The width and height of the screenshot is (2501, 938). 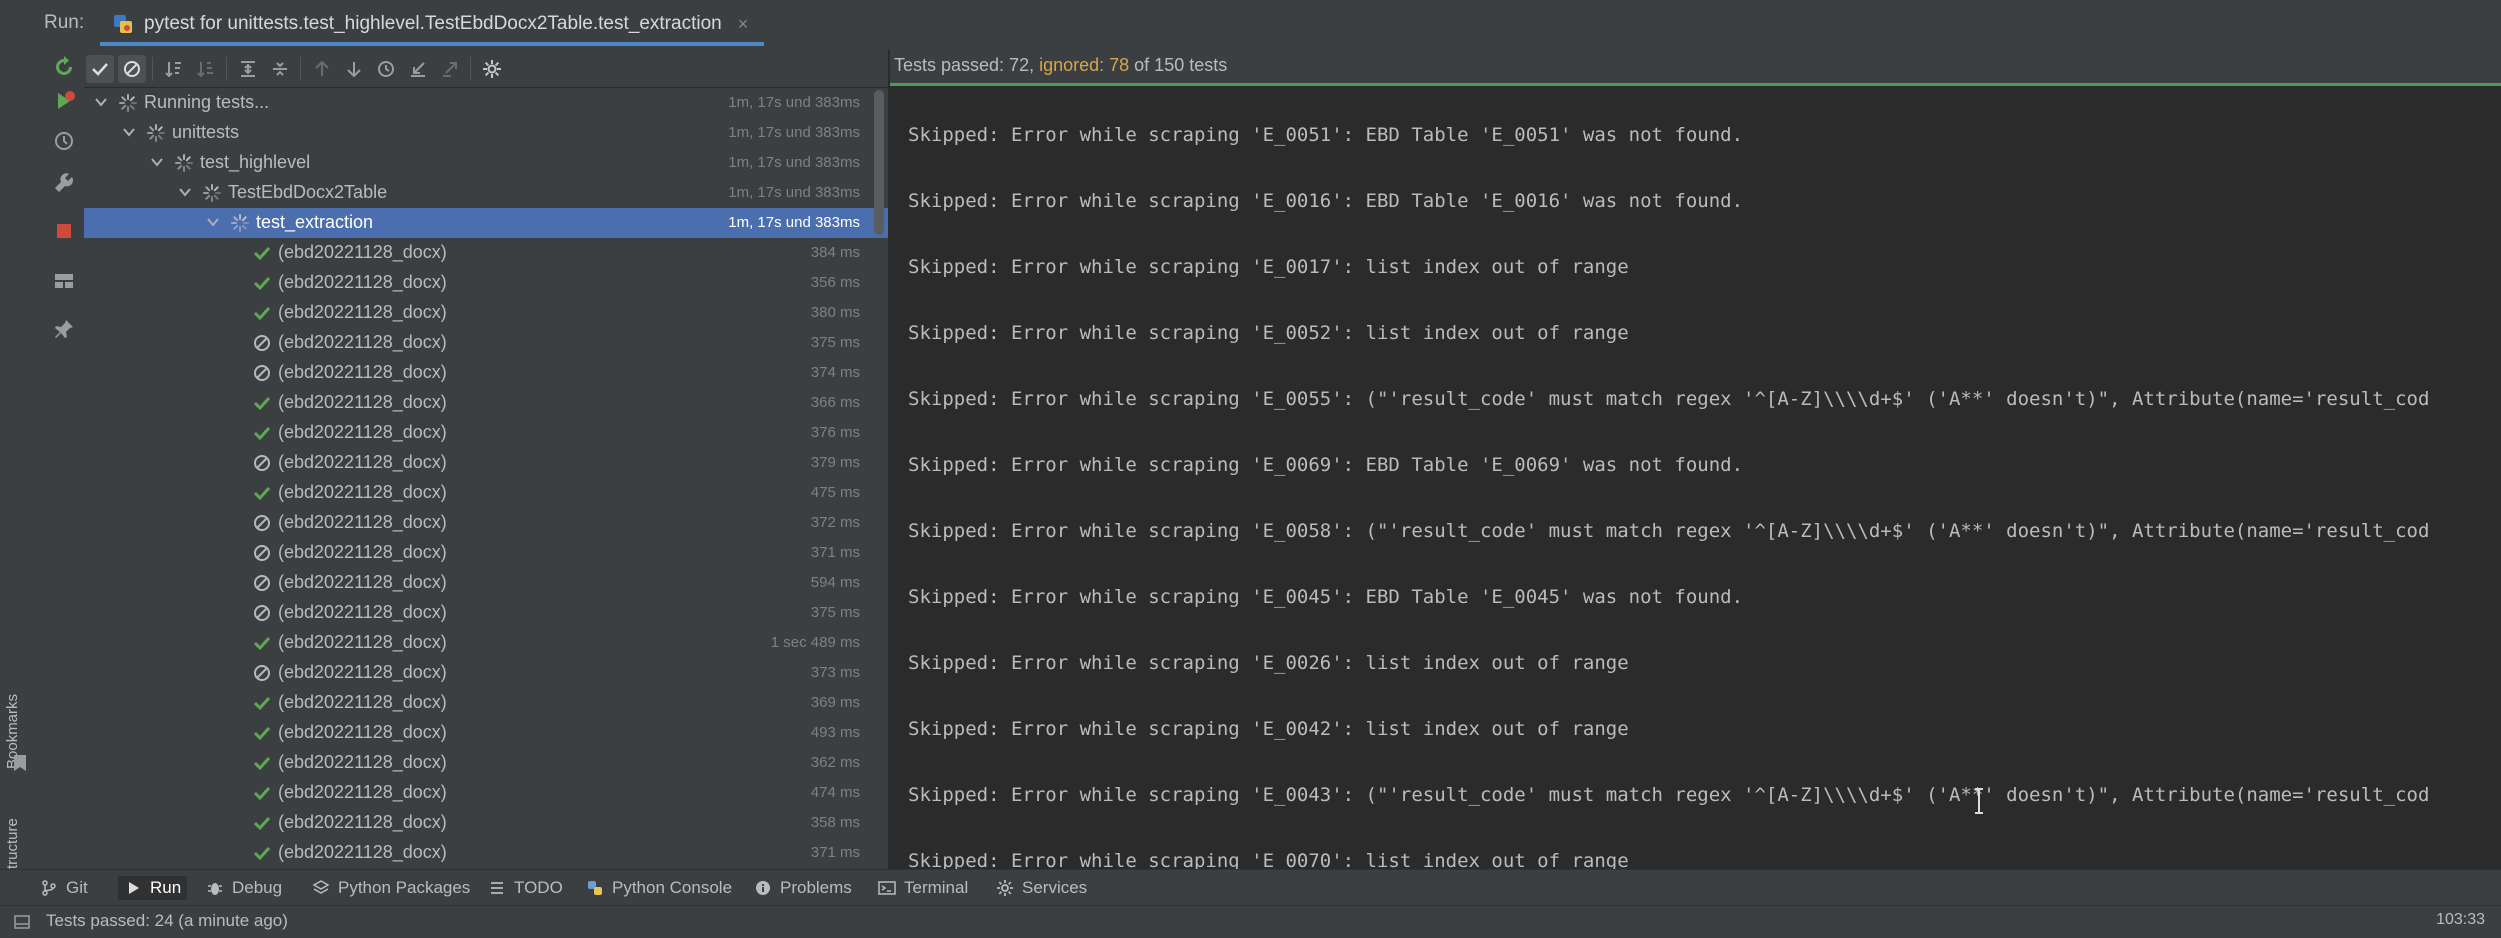 What do you see at coordinates (64, 141) in the screenshot?
I see `toggle-autotest-icon` at bounding box center [64, 141].